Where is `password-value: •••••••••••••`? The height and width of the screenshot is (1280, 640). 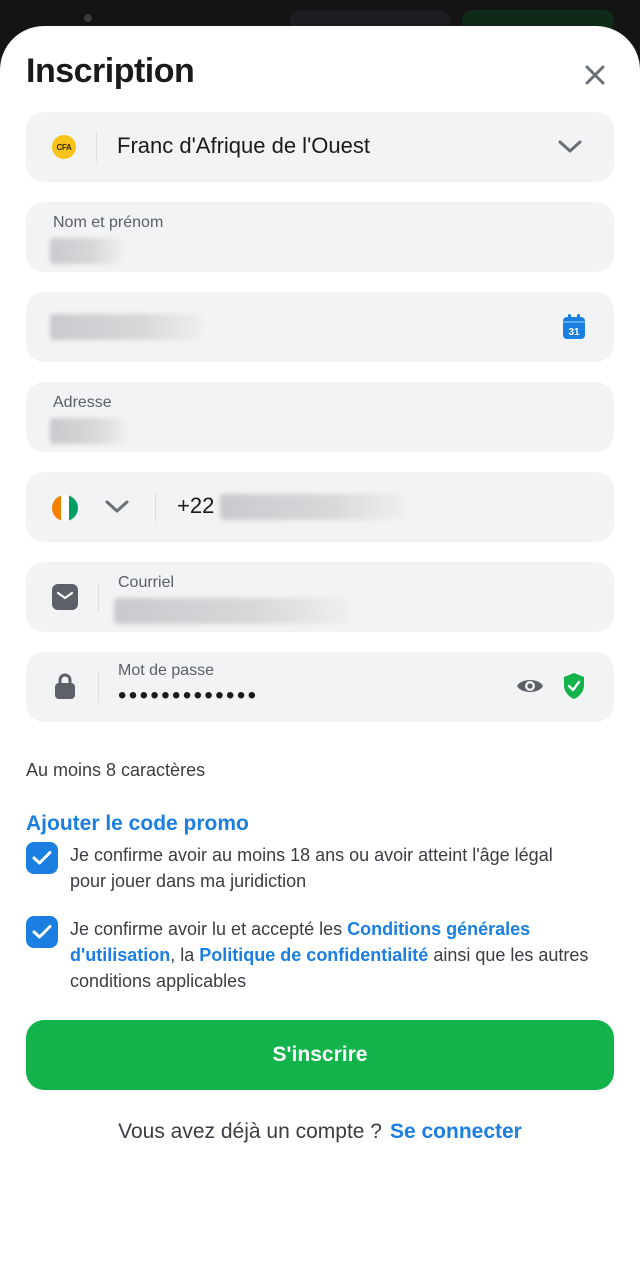 password-value: ••••••••••••• is located at coordinates (188, 695).